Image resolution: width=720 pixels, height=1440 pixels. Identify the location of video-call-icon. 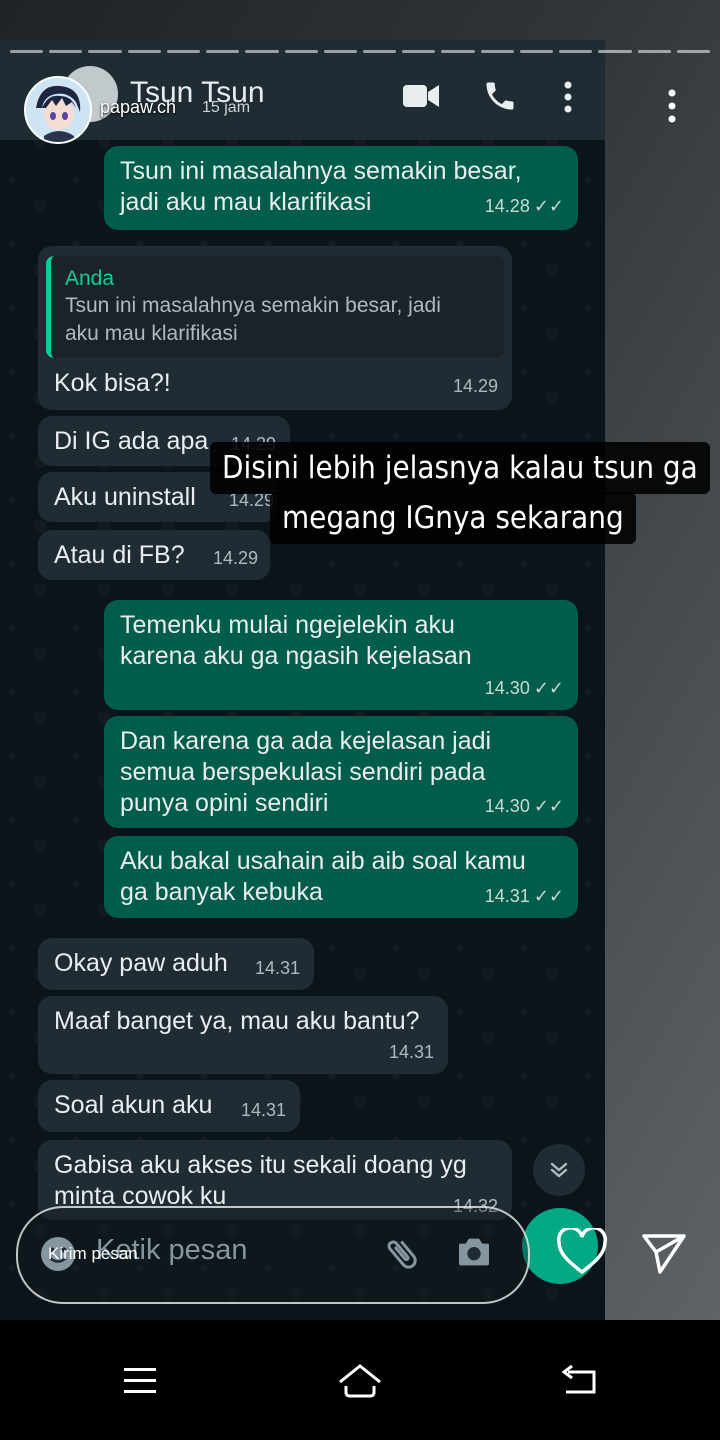
(421, 96).